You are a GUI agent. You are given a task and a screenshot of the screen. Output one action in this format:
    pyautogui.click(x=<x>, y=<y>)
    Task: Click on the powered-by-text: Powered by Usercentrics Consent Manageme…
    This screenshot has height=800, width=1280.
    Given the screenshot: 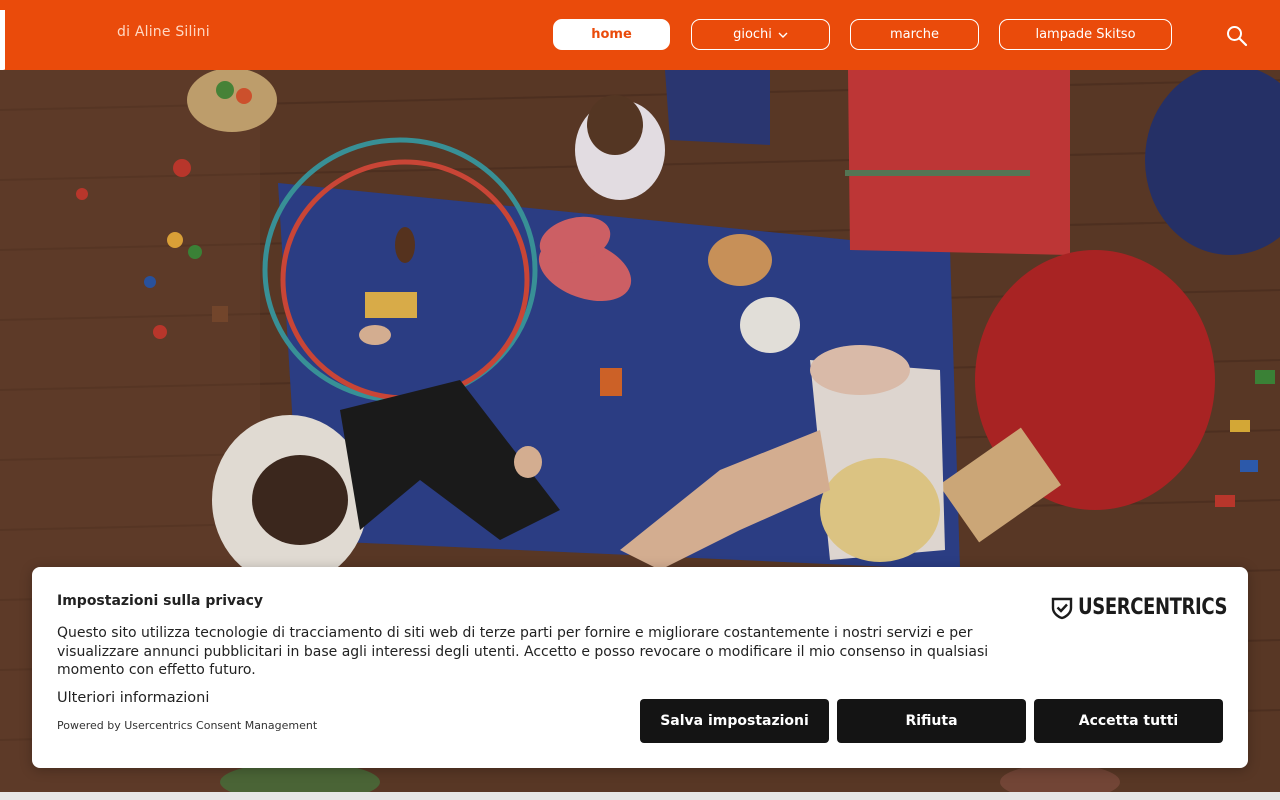 What is the action you would take?
    pyautogui.click(x=187, y=725)
    